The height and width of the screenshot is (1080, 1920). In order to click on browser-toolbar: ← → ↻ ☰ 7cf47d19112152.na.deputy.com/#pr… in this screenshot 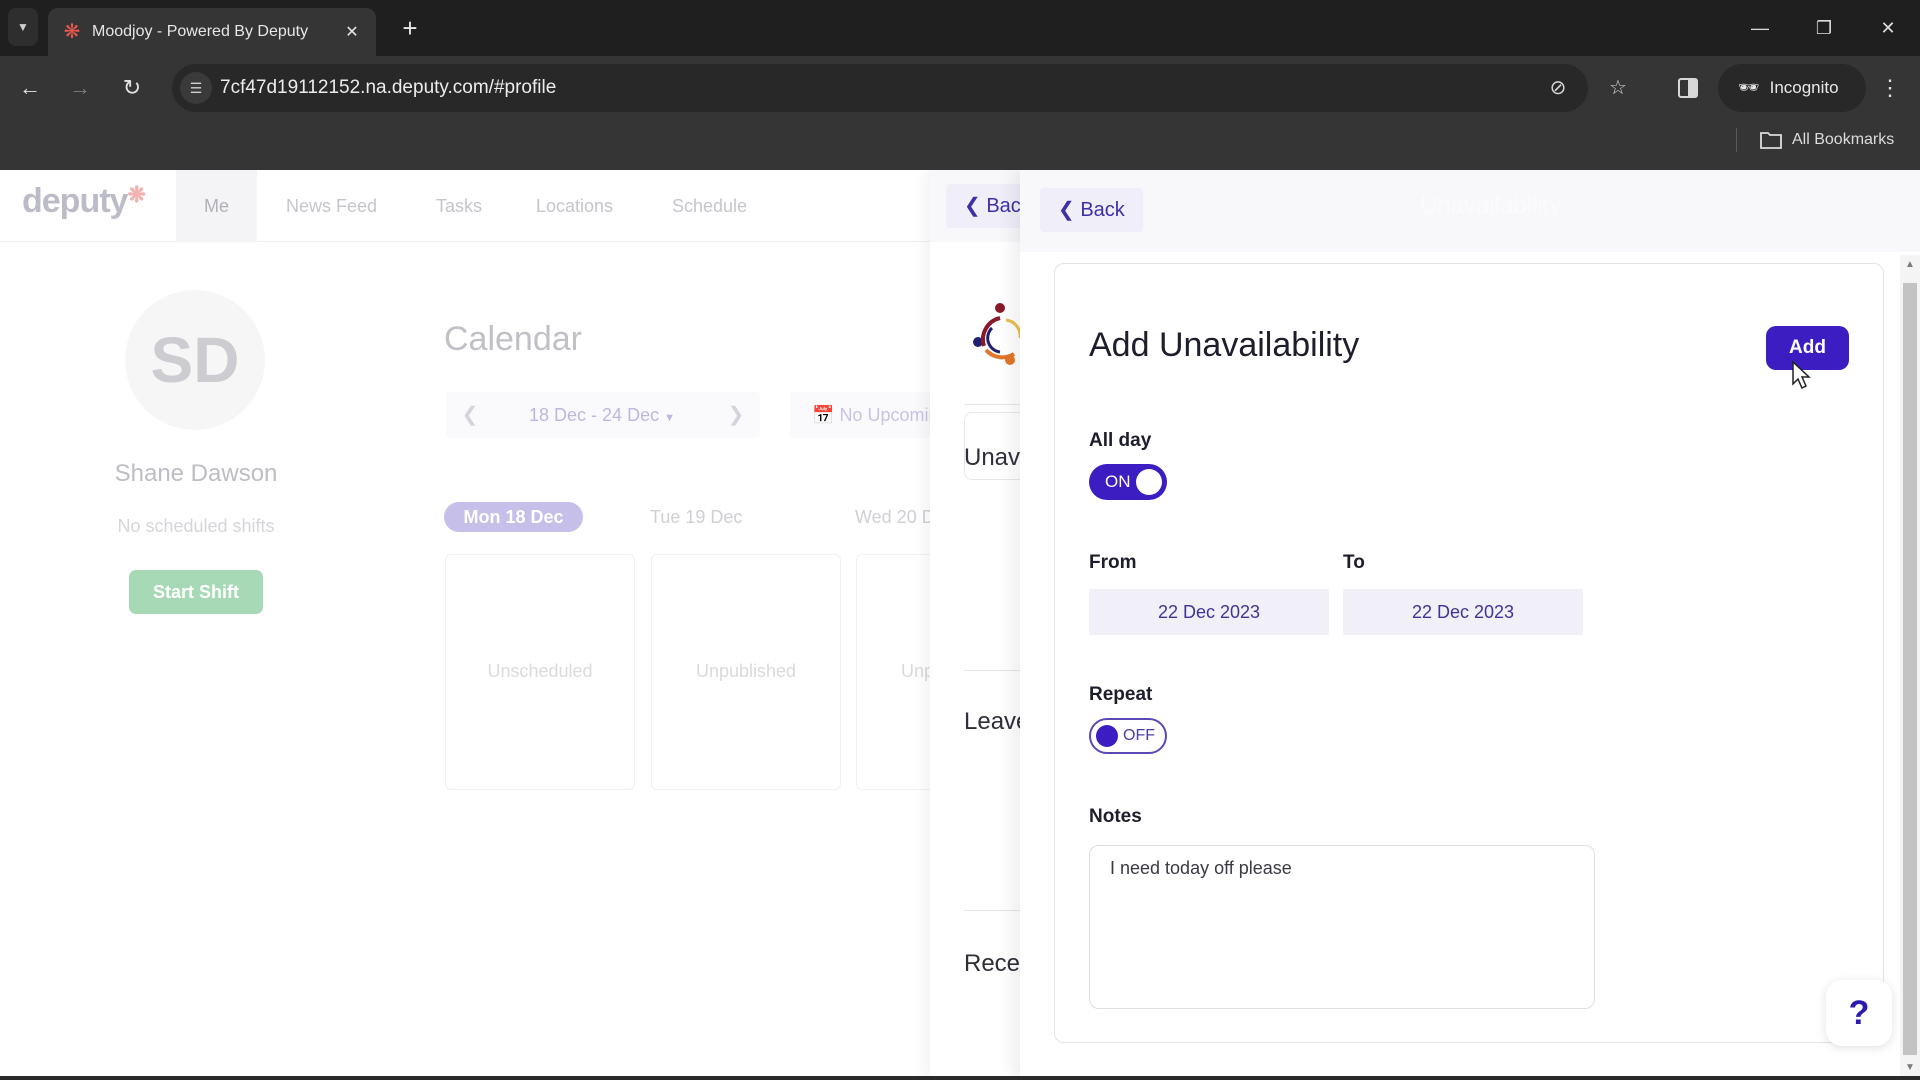, I will do `click(960, 113)`.